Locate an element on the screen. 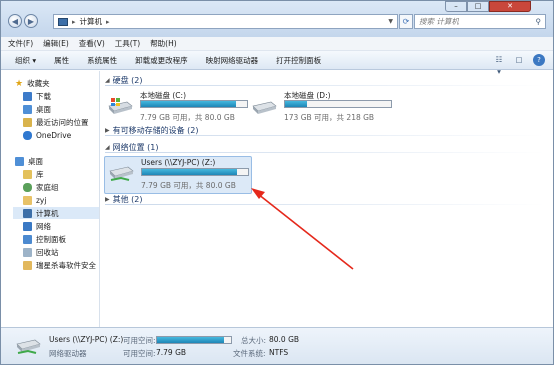  status-total-value: 80.0 GB is located at coordinates (284, 339).